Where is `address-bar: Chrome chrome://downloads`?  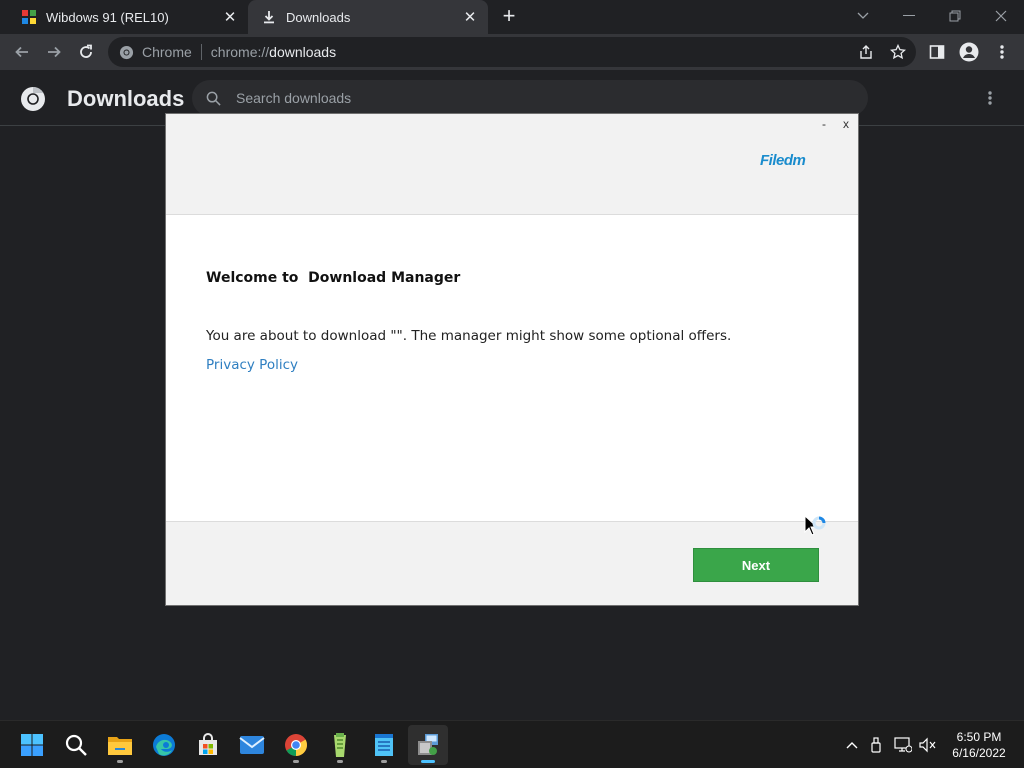
address-bar: Chrome chrome://downloads is located at coordinates (512, 52).